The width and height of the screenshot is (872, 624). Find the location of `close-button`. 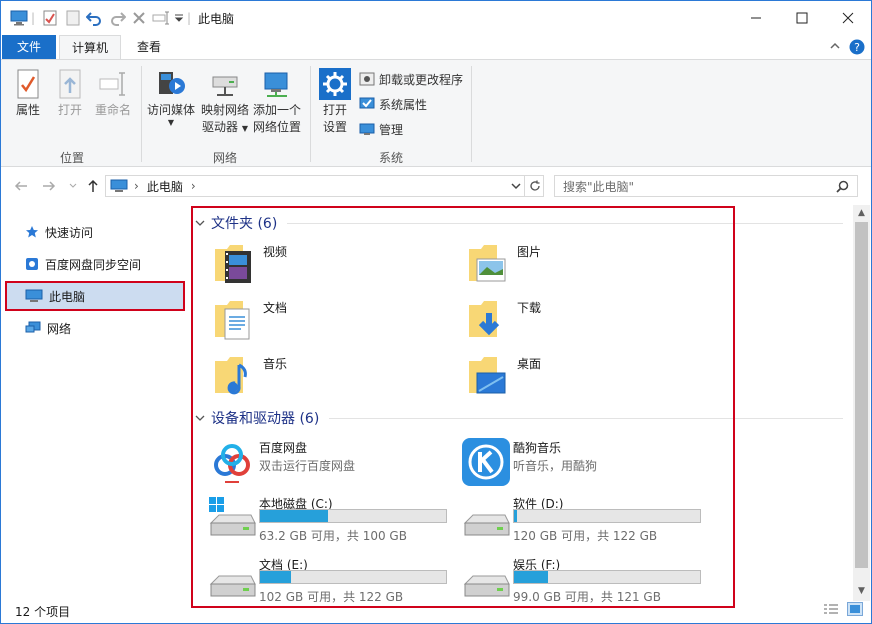

close-button is located at coordinates (848, 18).